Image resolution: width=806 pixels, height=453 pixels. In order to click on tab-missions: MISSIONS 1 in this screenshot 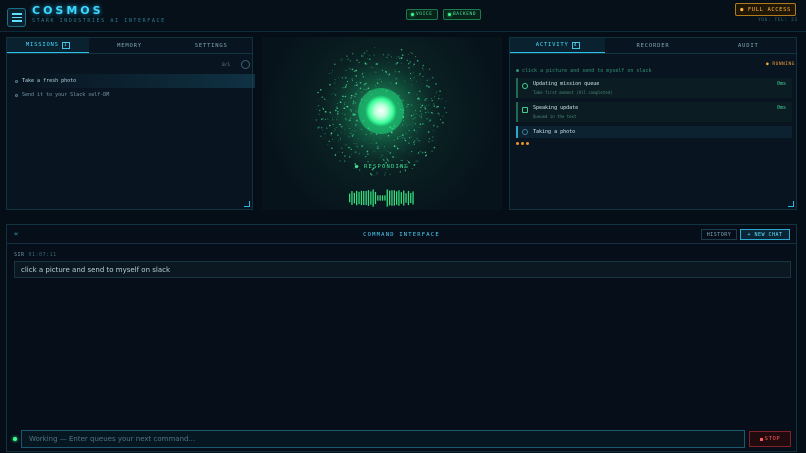, I will do `click(48, 45)`.